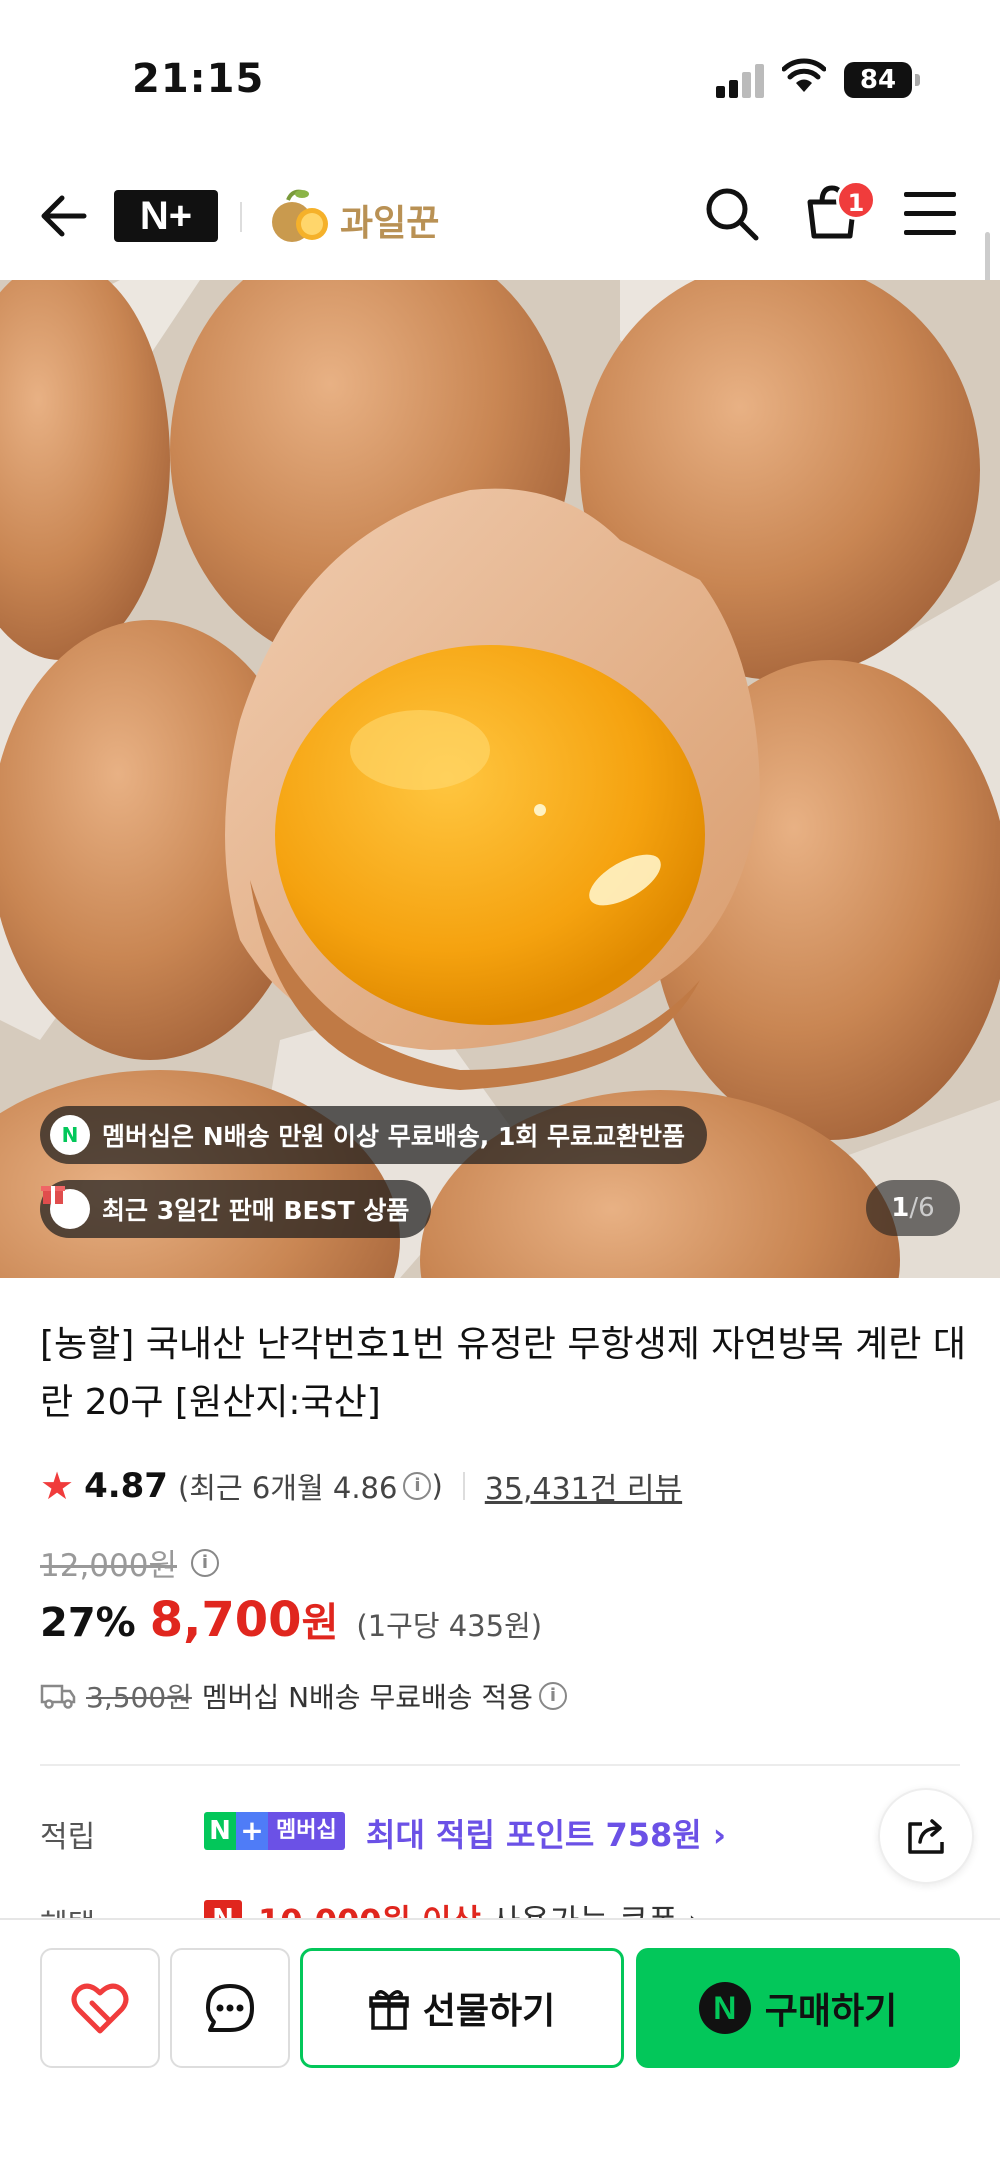  I want to click on store-name: 과일꾼, so click(389, 220).